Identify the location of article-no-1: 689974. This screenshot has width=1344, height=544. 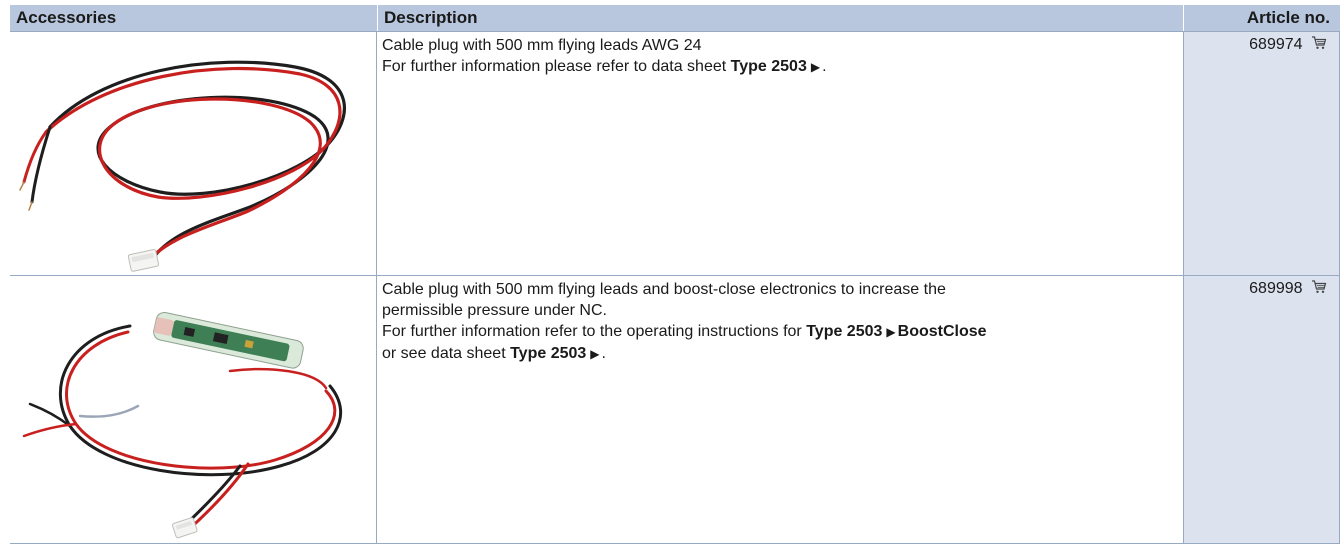
(1261, 153).